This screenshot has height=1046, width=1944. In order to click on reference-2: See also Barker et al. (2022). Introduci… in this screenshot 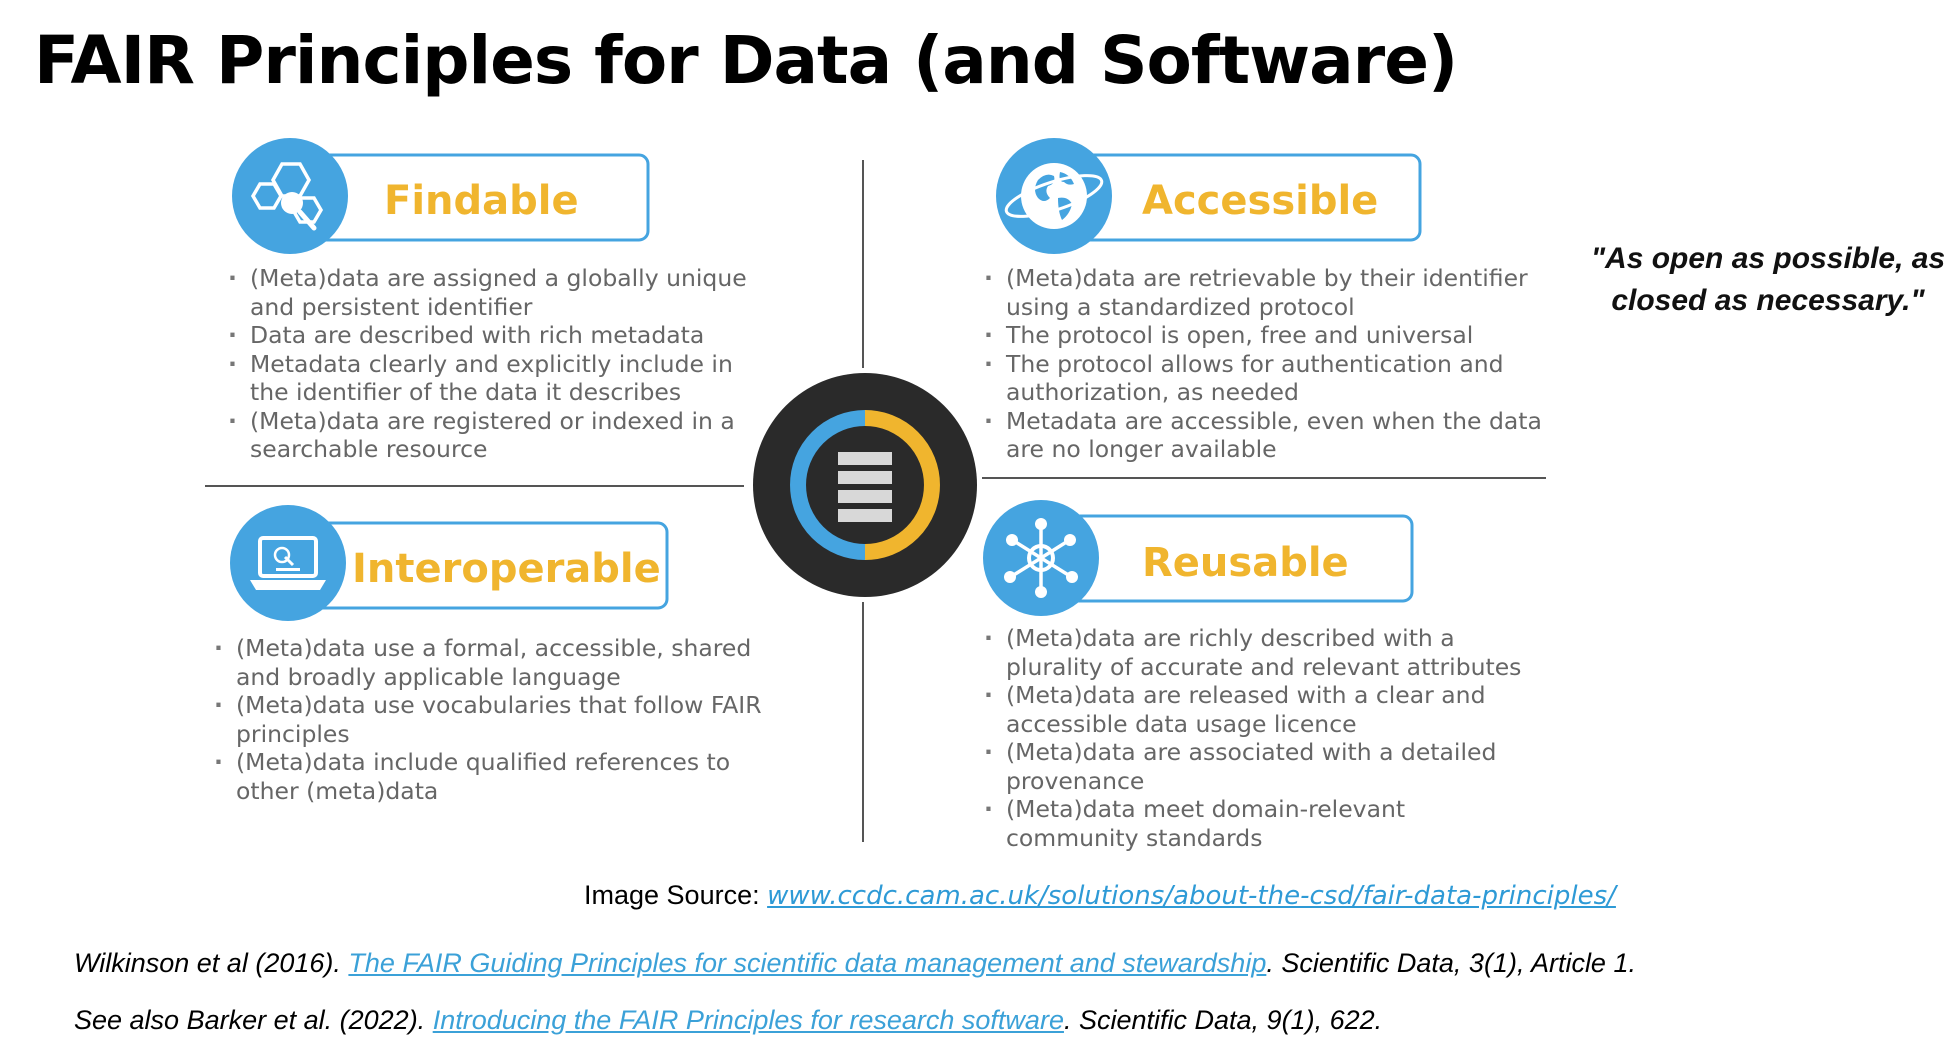, I will do `click(728, 1020)`.